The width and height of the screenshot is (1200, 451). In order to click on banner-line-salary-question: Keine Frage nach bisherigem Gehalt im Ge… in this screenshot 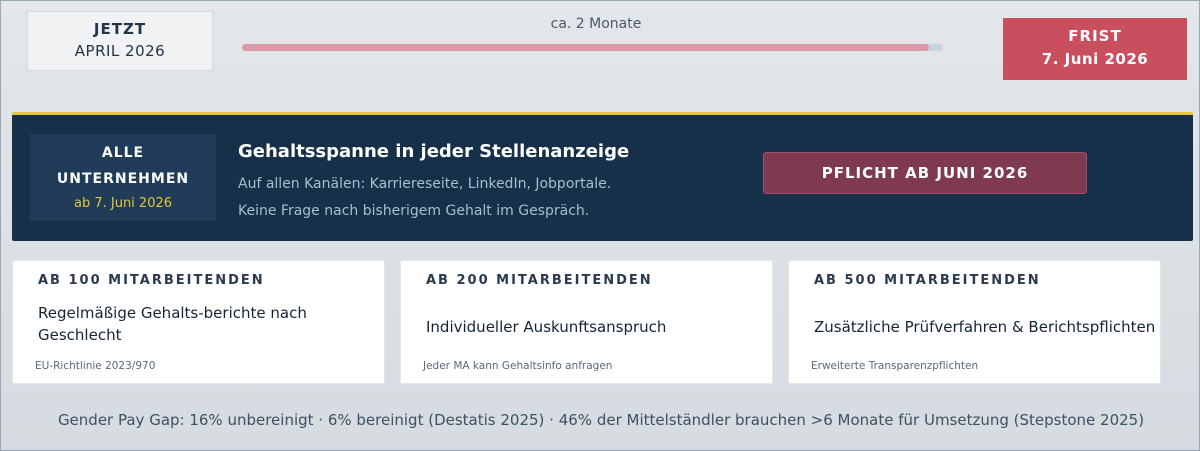, I will do `click(414, 211)`.